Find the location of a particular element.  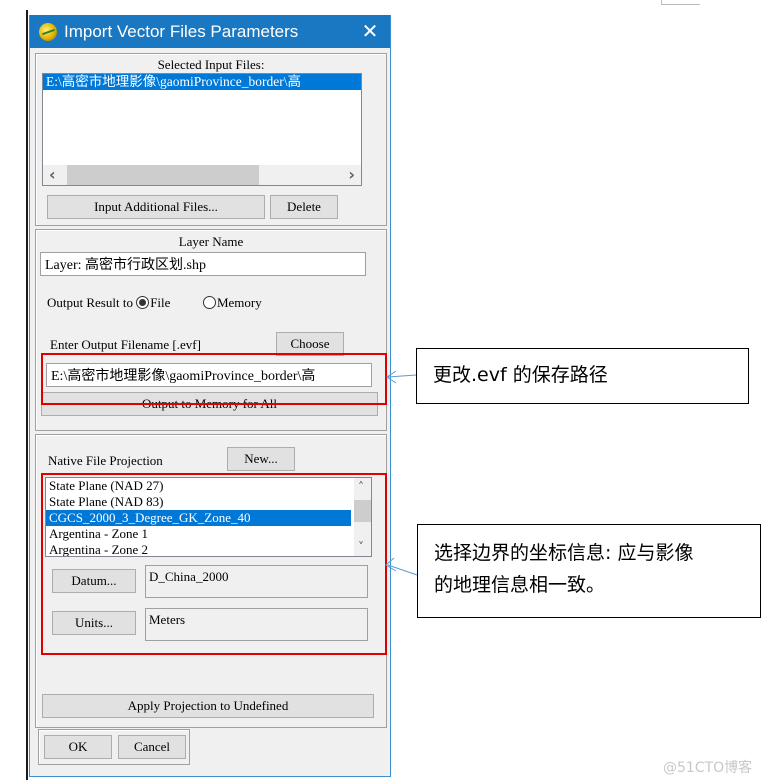

output-result-label: Output Result to is located at coordinates (90, 302).